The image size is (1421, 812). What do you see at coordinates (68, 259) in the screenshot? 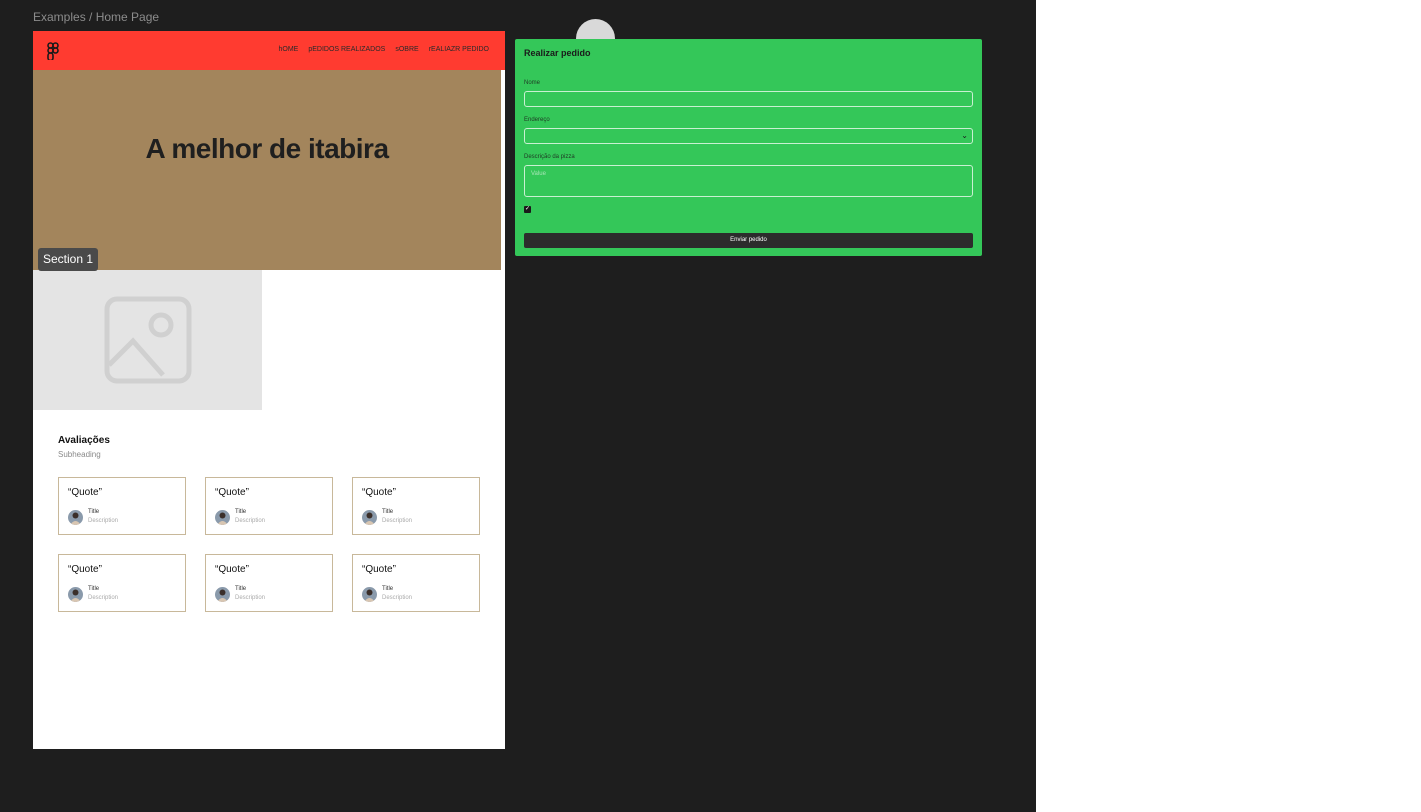
I see `section-tag: Section 1` at bounding box center [68, 259].